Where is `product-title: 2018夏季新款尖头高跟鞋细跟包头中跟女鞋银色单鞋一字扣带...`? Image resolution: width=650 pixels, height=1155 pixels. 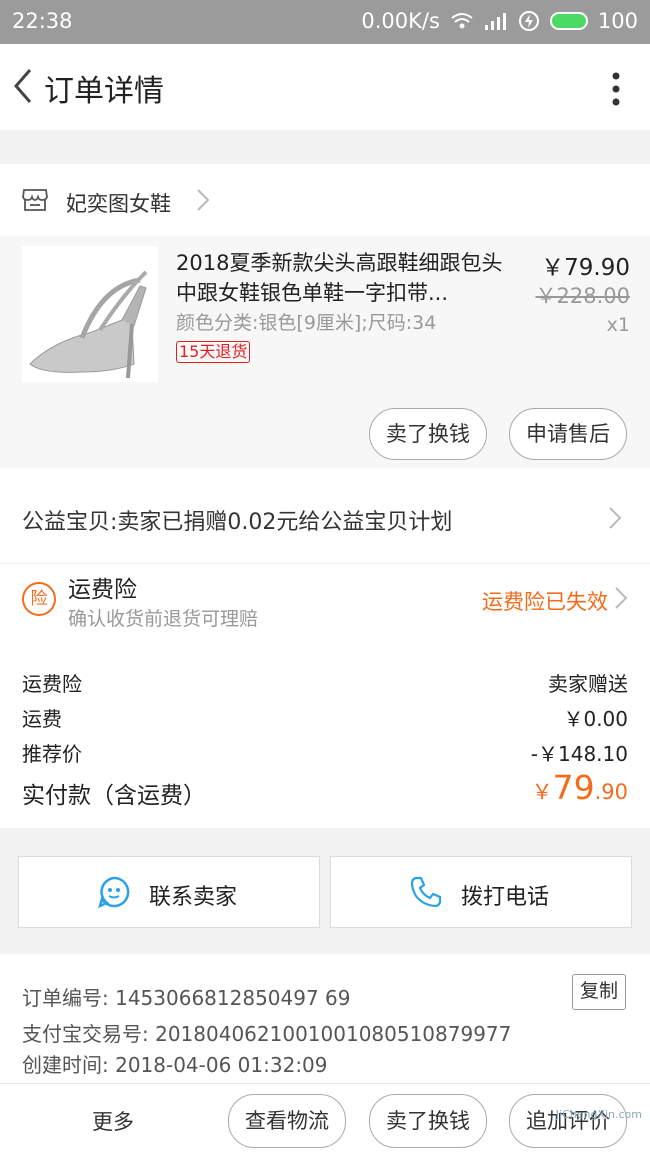
product-title: 2018夏季新款尖头高跟鞋细跟包头中跟女鞋银色单鞋一字扣带... is located at coordinates (341, 278).